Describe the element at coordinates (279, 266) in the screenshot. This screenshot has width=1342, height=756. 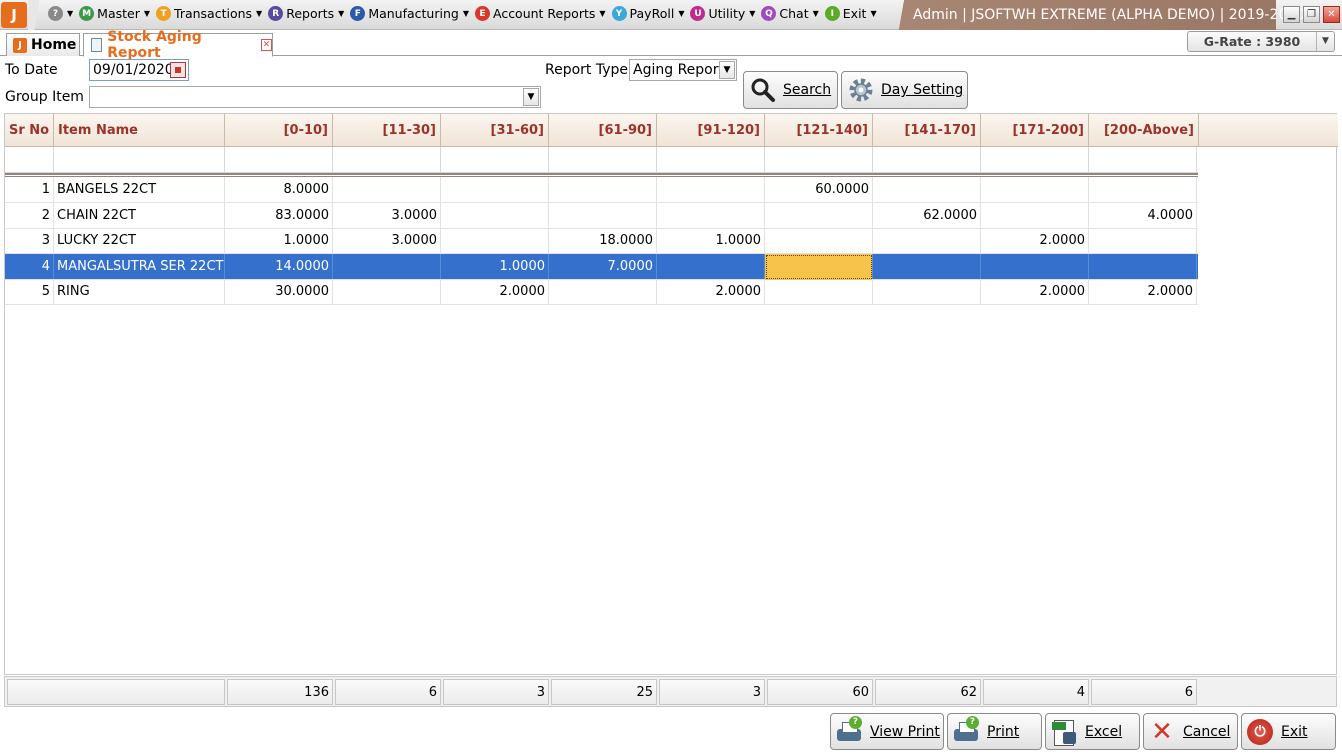
I see `table-cell: 14.0000` at that location.